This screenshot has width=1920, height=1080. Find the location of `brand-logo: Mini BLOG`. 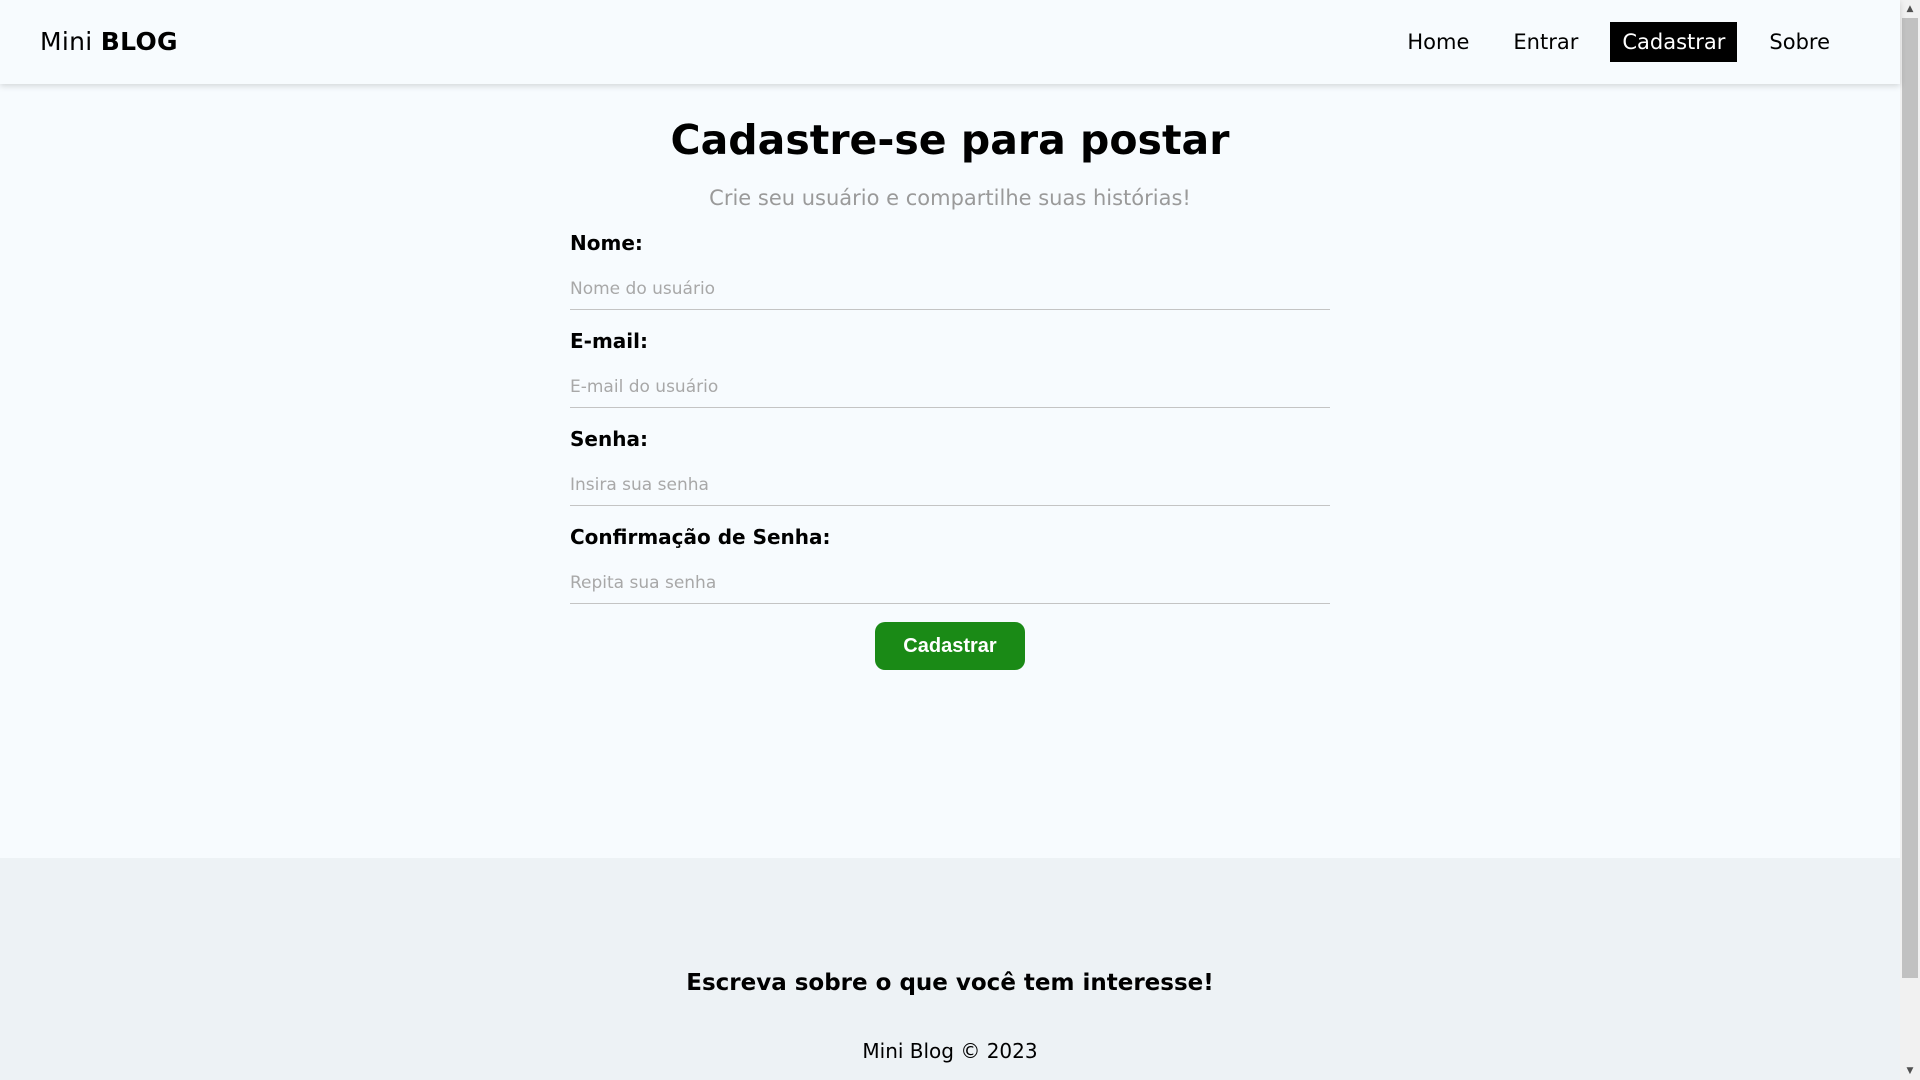

brand-logo: Mini BLOG is located at coordinates (109, 42).